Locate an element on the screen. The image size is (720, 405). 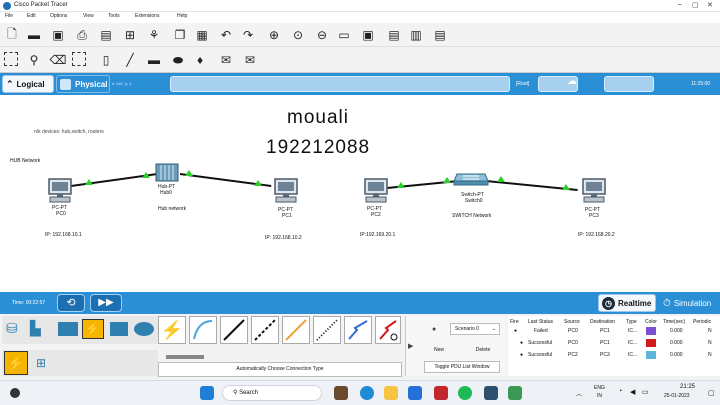
zoom-reset-icon: ⊙ is located at coordinates (298, 35).